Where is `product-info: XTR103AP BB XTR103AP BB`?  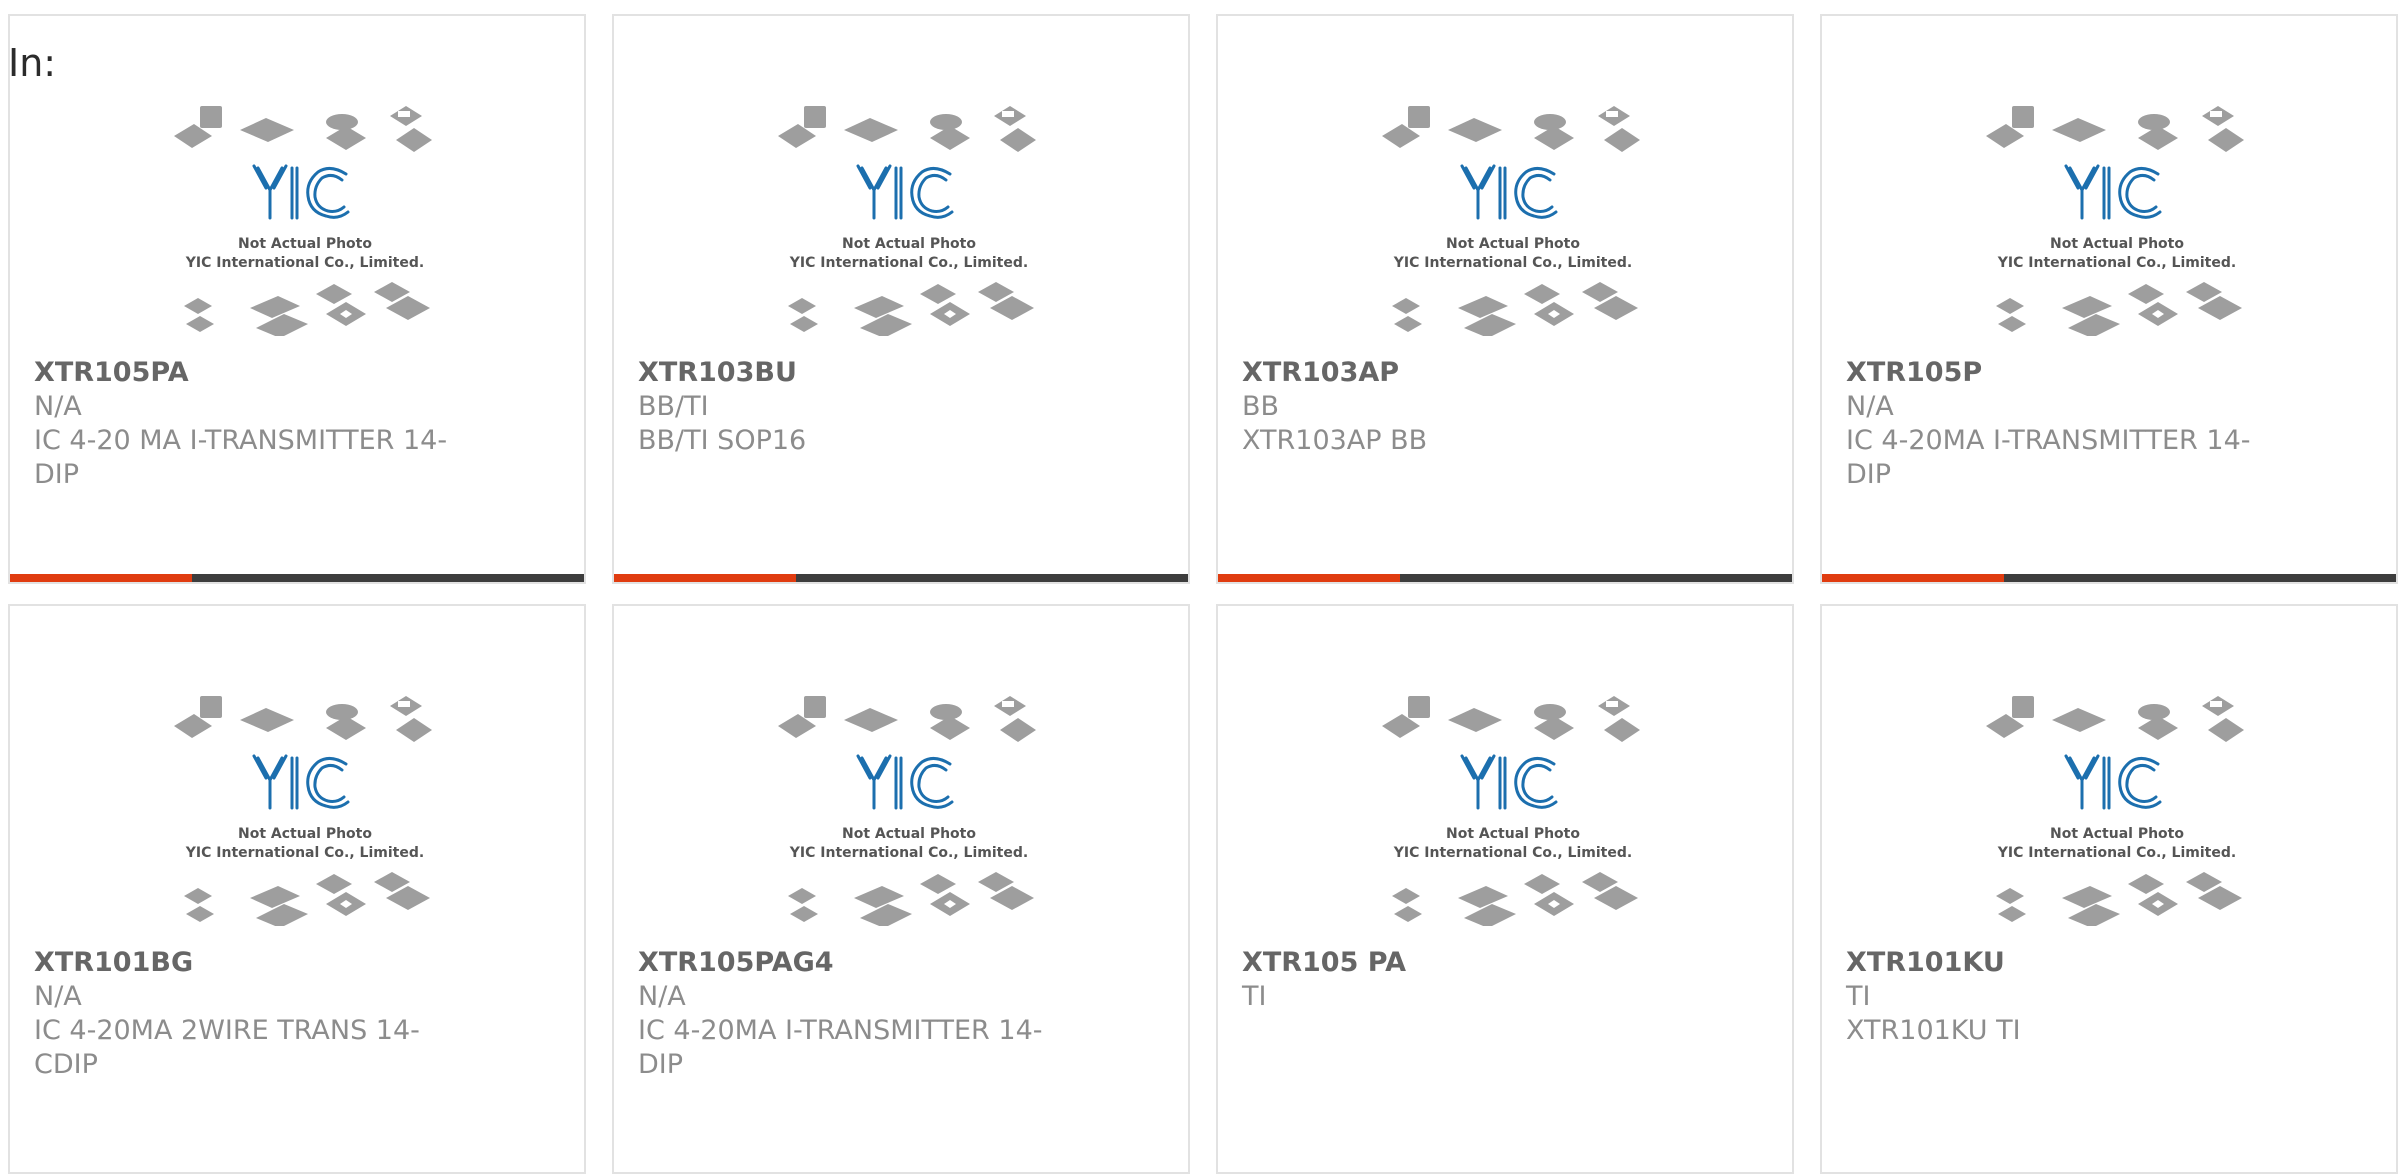 product-info: XTR103AP BB XTR103AP BB is located at coordinates (1452, 407).